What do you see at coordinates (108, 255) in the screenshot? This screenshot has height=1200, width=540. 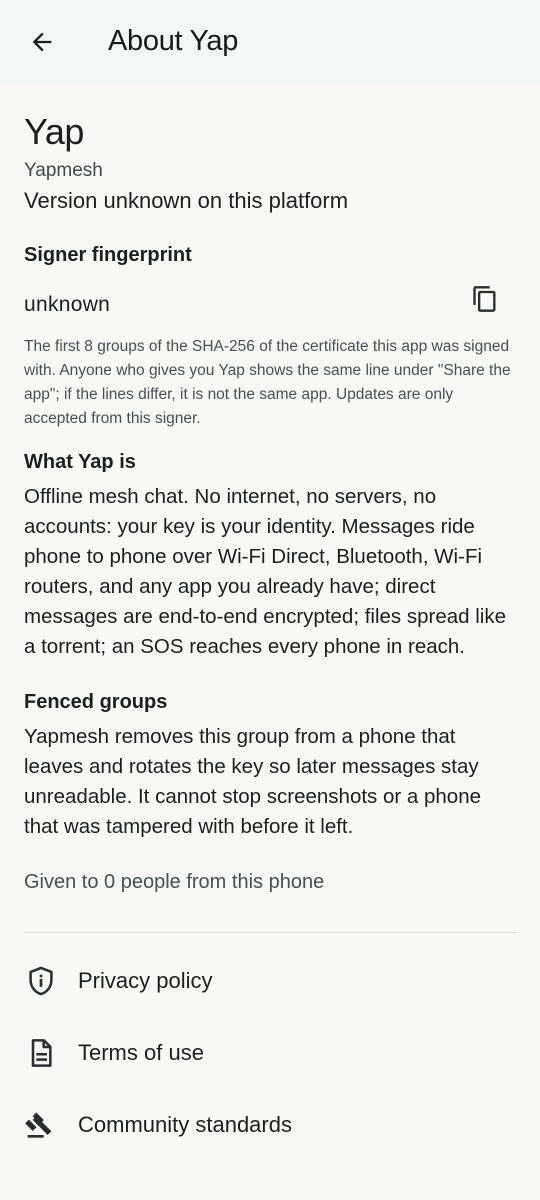 I see `signer-fingerprint-heading: Signer fingerprint` at bounding box center [108, 255].